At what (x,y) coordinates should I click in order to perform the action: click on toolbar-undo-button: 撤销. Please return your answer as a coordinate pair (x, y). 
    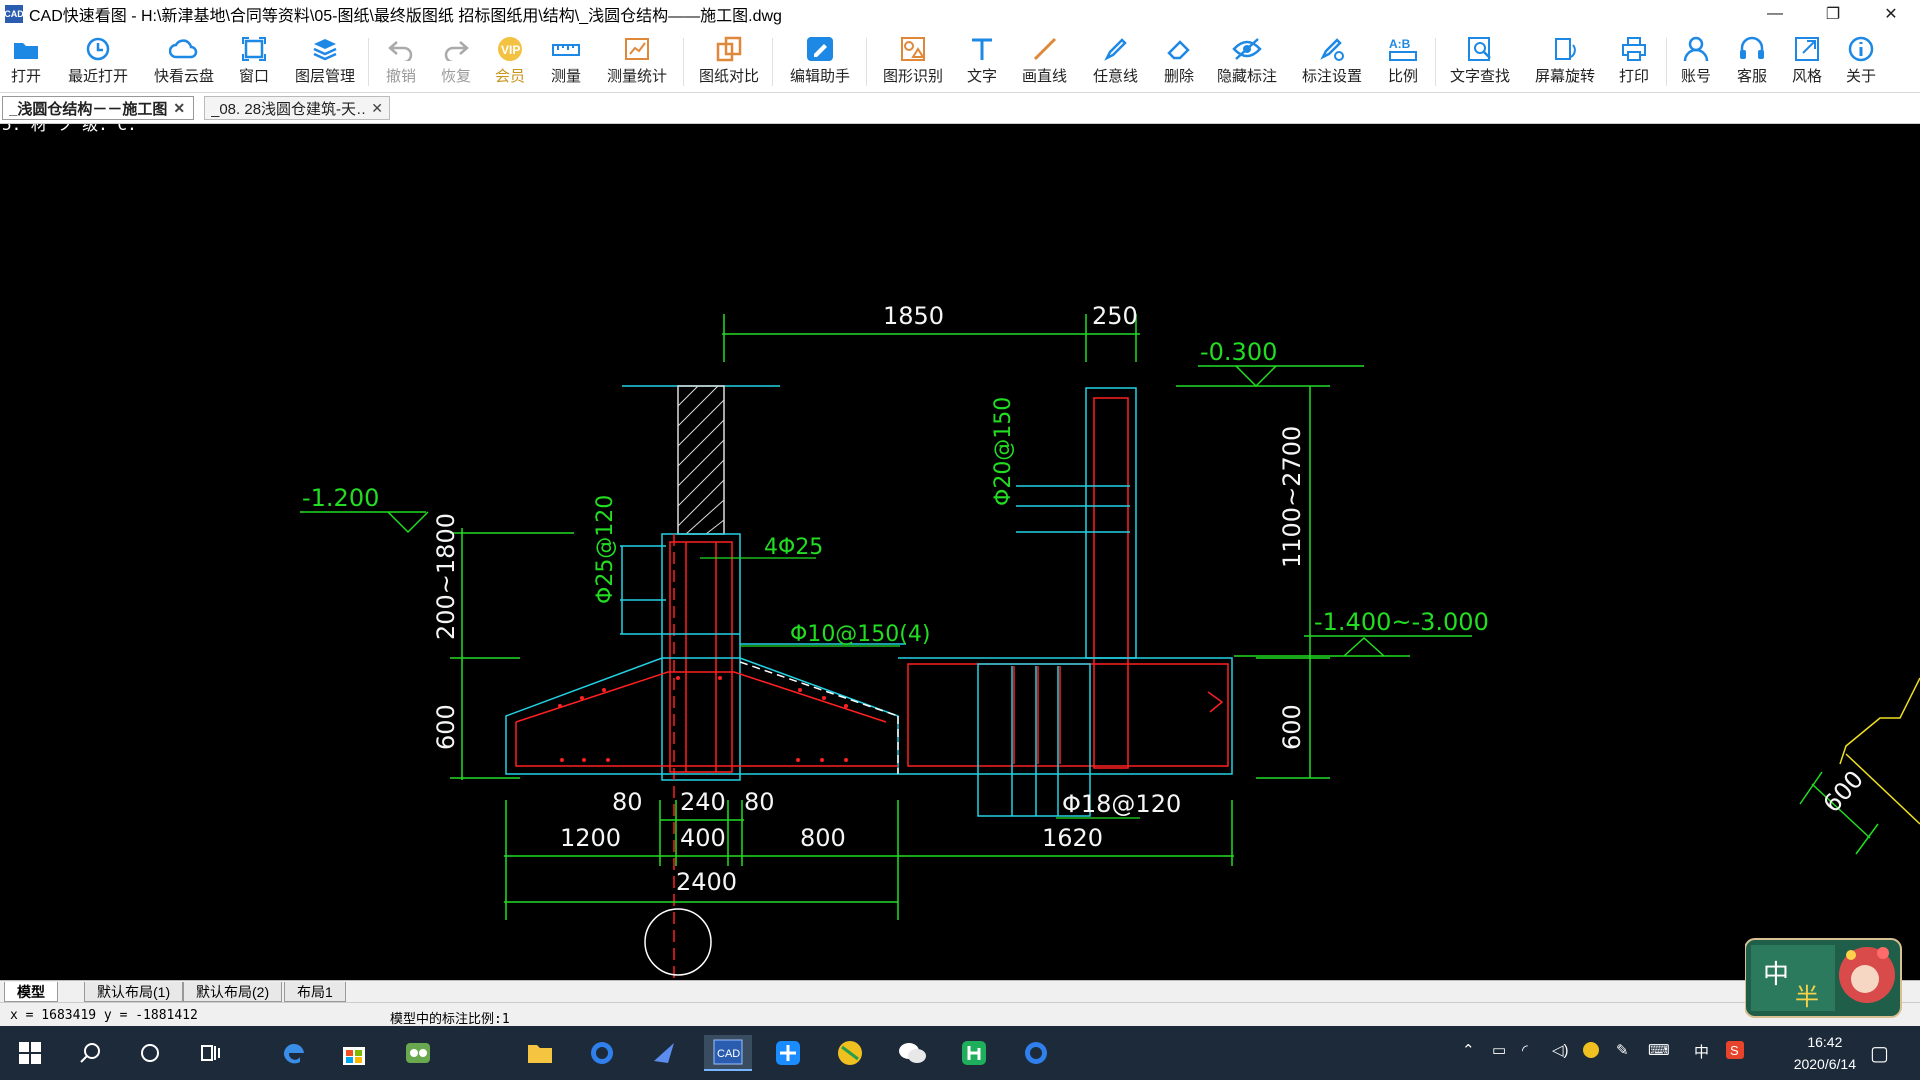
    Looking at the image, I should click on (401, 62).